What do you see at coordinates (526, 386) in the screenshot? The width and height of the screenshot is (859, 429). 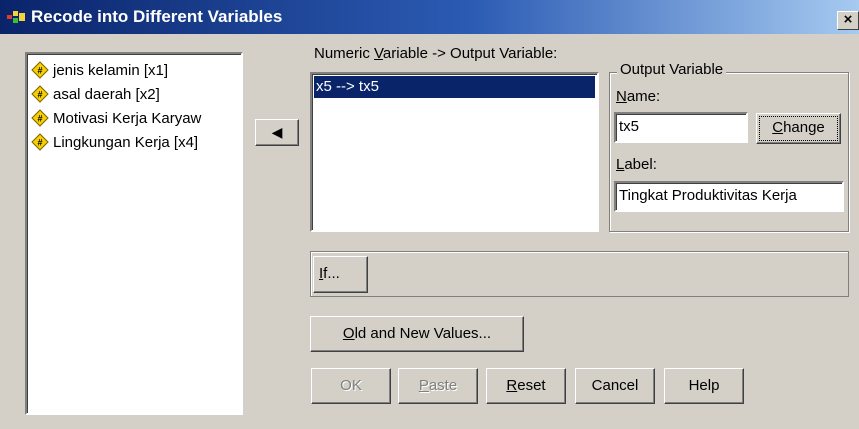 I see `reset-button: Reset` at bounding box center [526, 386].